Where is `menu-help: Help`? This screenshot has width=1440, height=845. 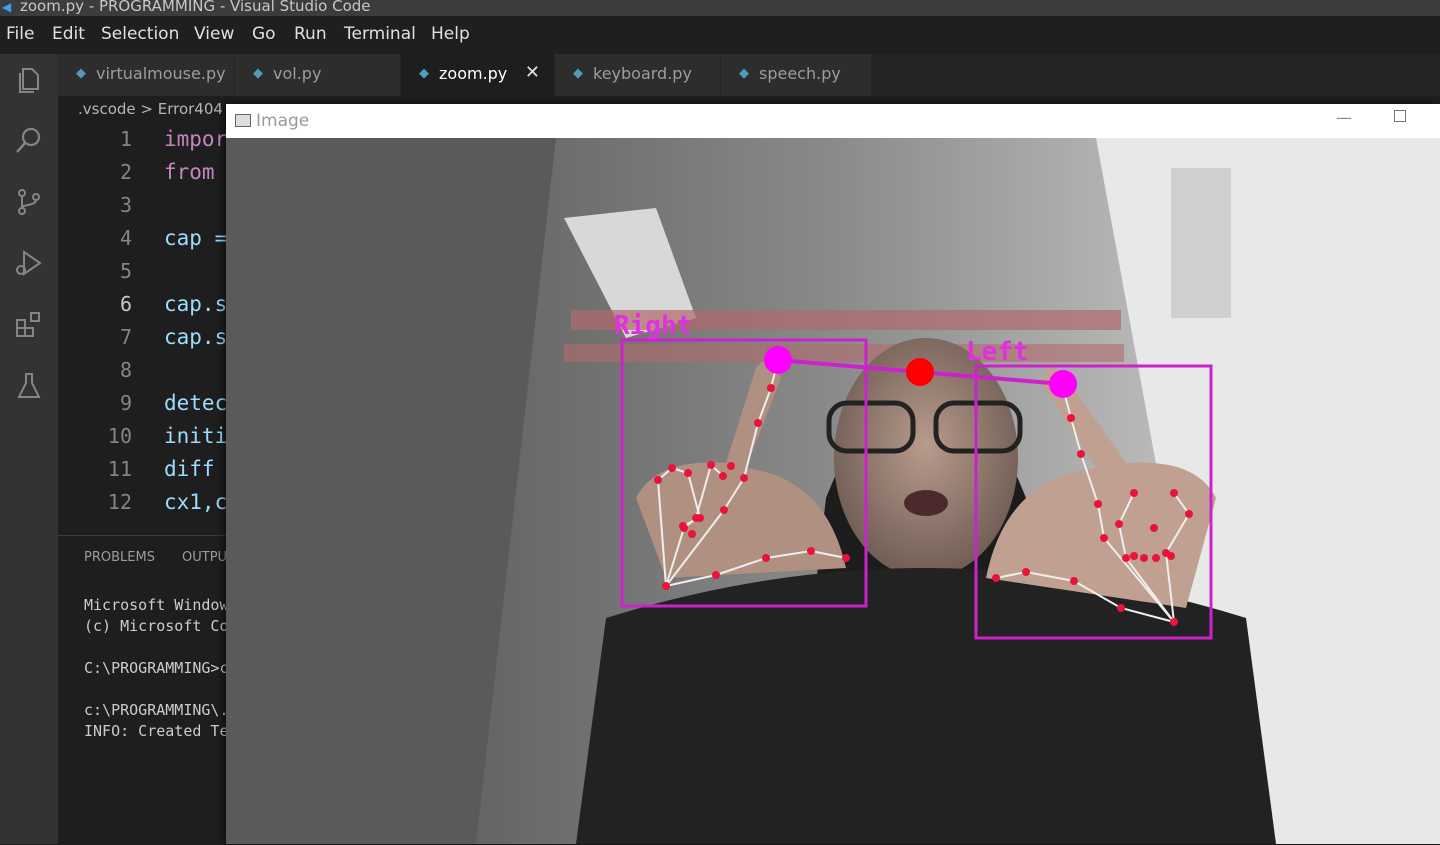
menu-help: Help is located at coordinates (450, 34).